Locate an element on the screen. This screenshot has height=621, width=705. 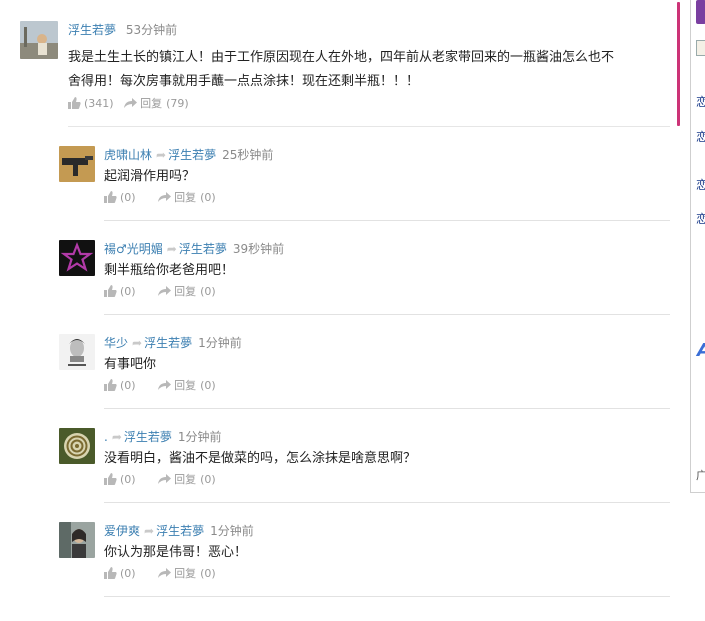
reply-count: (79) is located at coordinates (177, 103).